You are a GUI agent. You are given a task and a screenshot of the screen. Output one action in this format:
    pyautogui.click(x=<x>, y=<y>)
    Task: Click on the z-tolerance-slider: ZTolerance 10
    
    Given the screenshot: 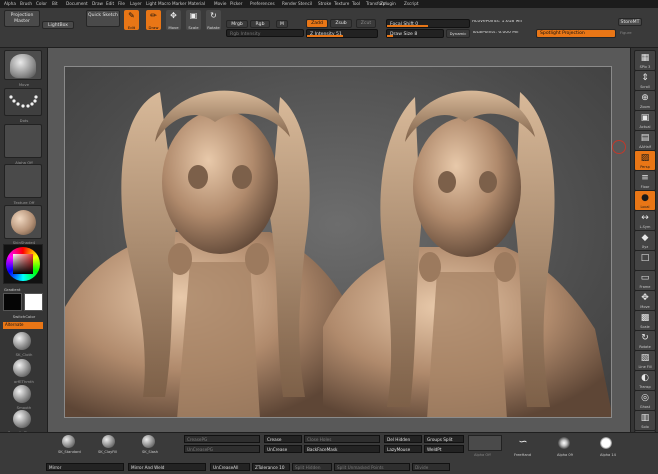 What is the action you would take?
    pyautogui.click(x=271, y=467)
    